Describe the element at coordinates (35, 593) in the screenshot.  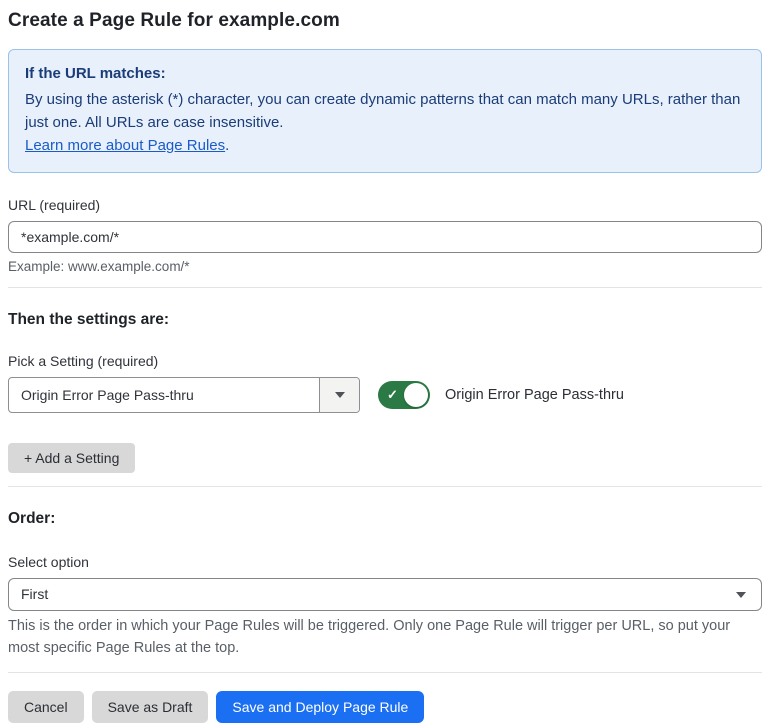
I see `order-select-value: First` at that location.